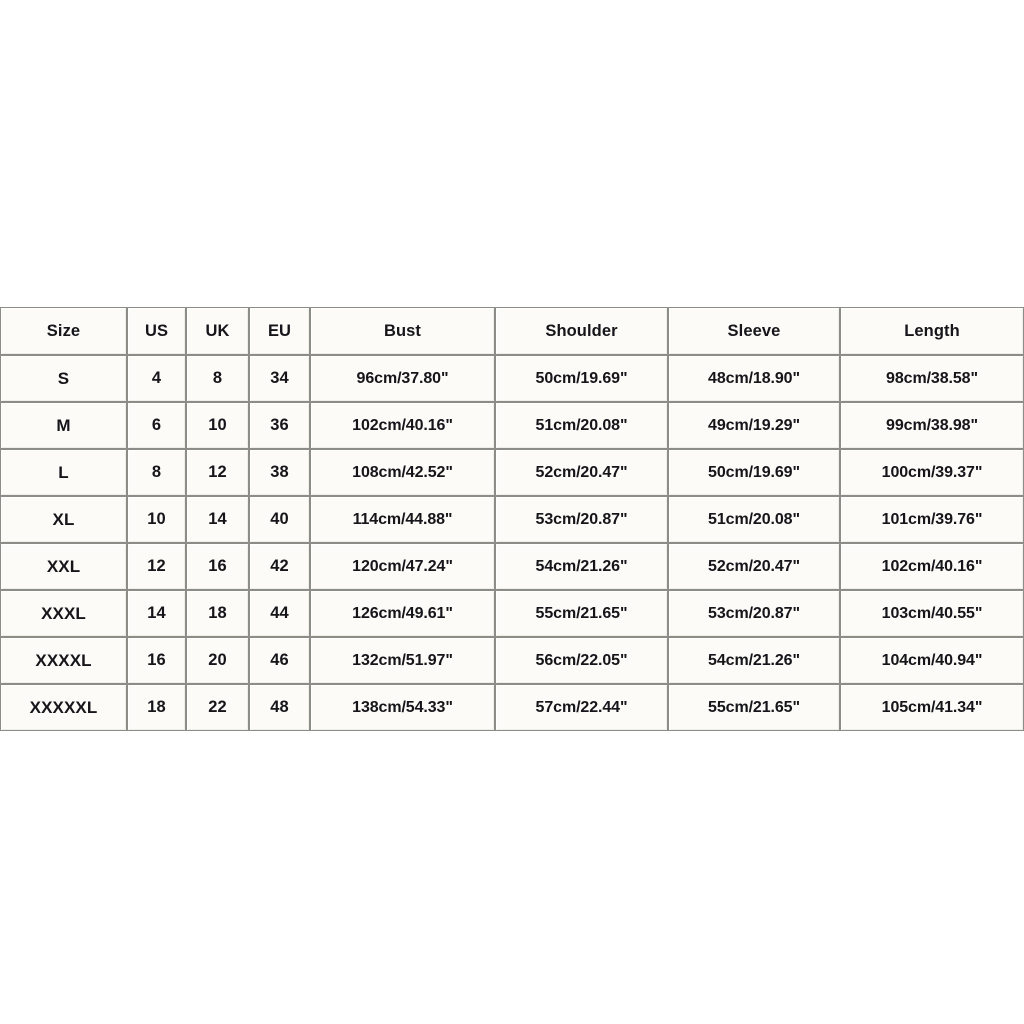 The image size is (1024, 1024). I want to click on size-number-cell-eu: 40, so click(279, 519).